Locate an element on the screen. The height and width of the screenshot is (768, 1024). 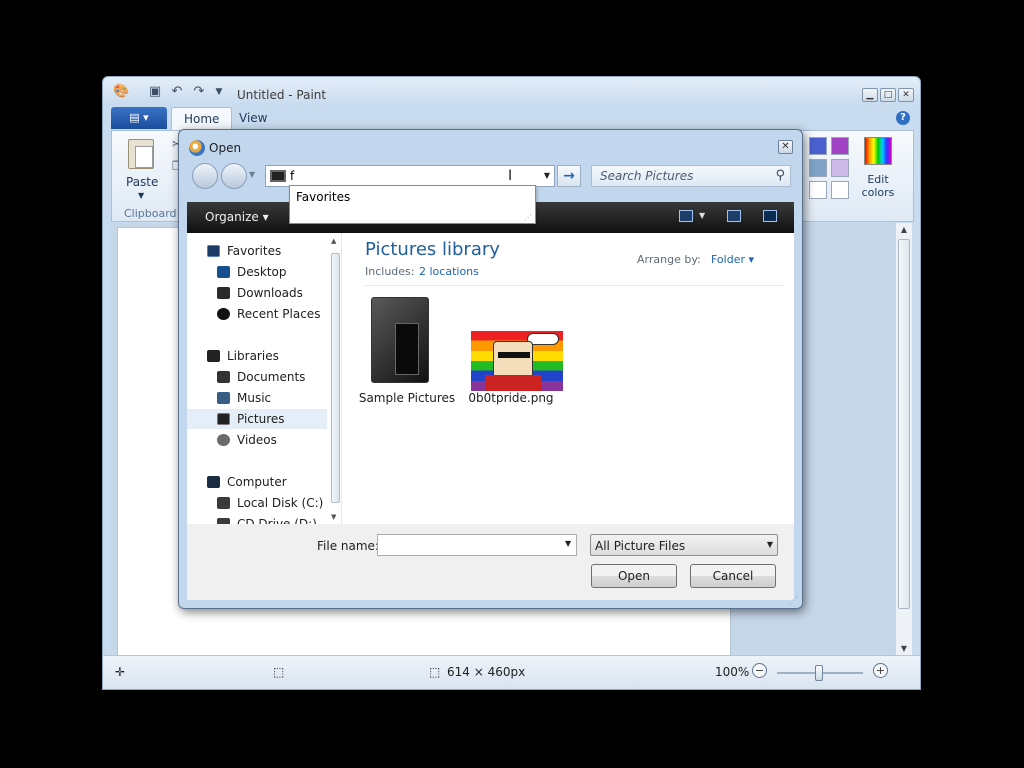
nav-item-downloads: Downloads is located at coordinates (257, 293).